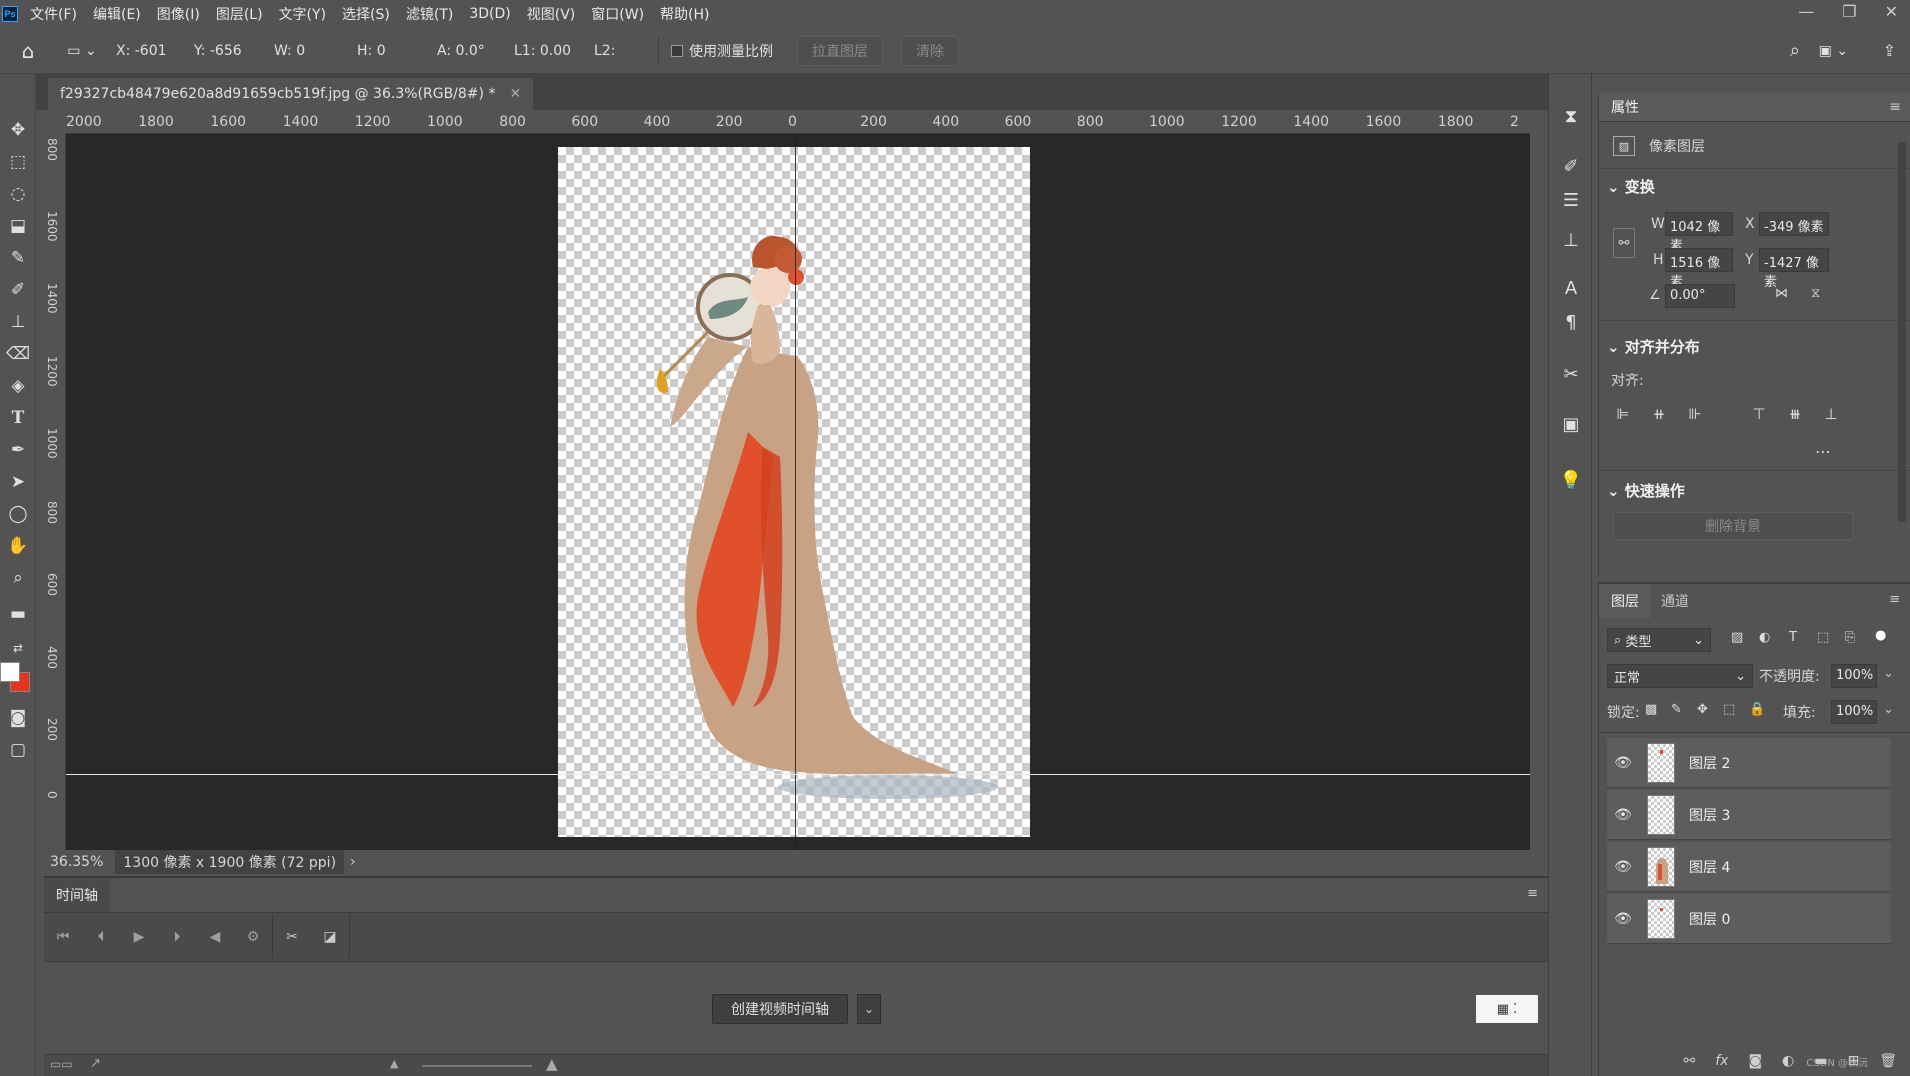 The width and height of the screenshot is (1910, 1076). I want to click on menu-file: 文件(F), so click(53, 14).